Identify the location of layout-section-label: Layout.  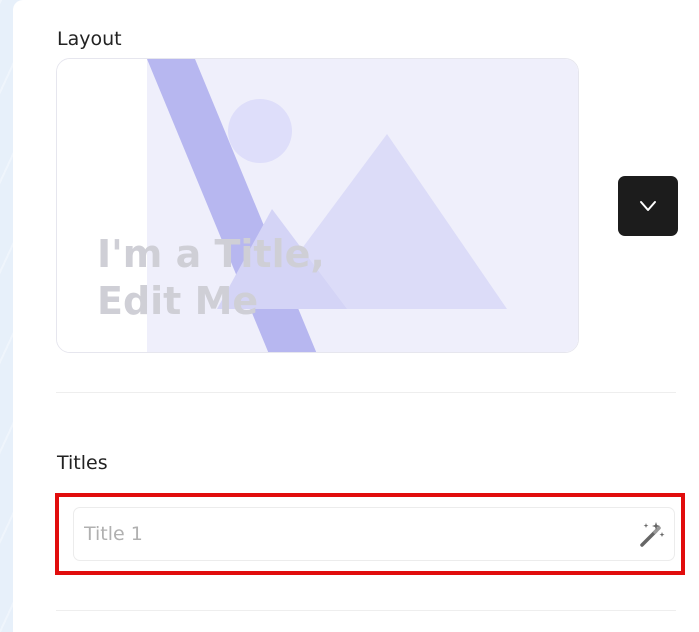
(89, 39).